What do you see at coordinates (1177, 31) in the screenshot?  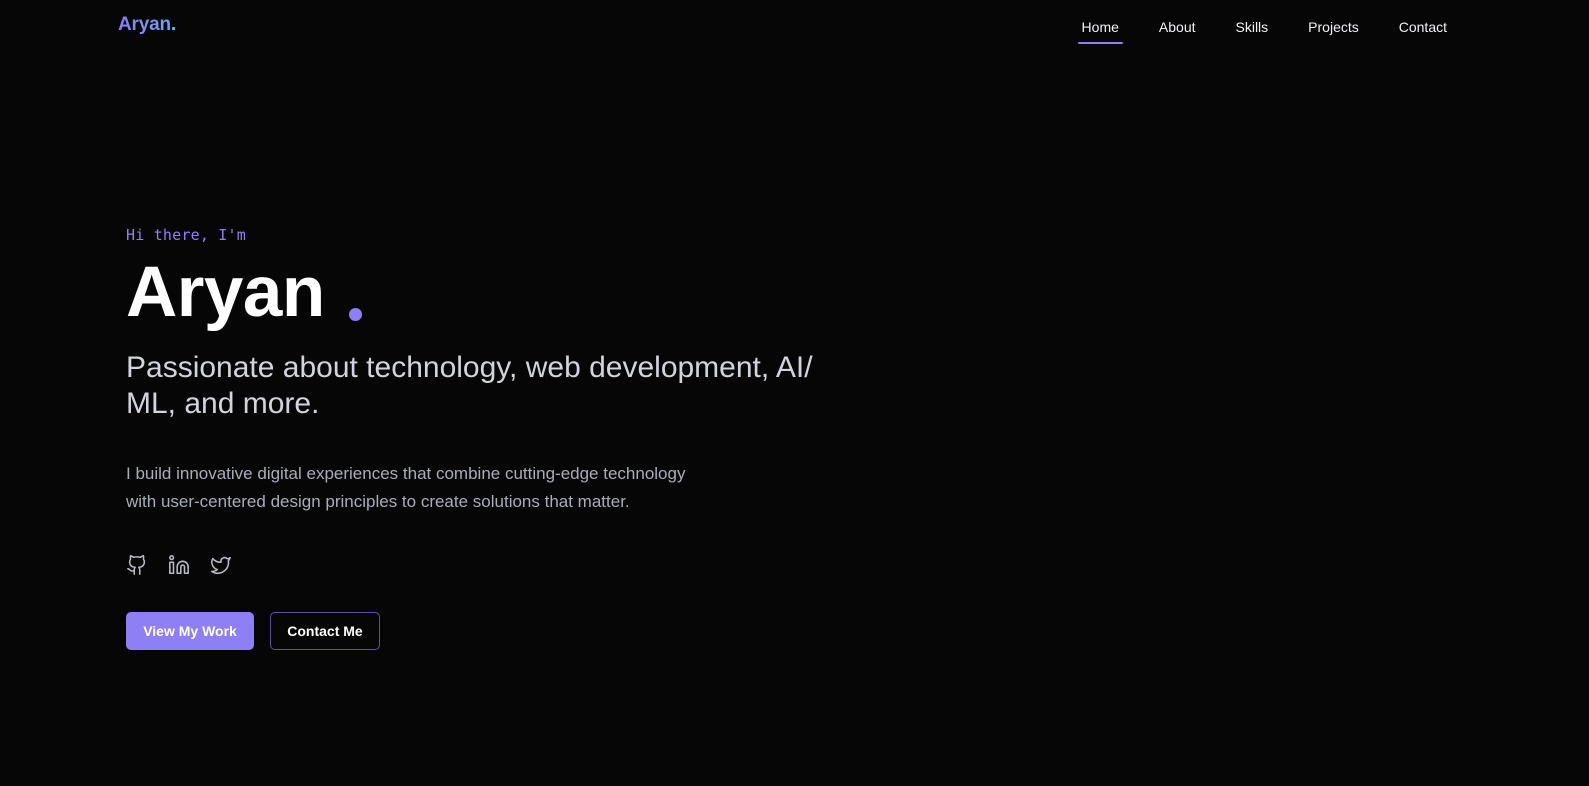 I see `nav-link-about: About` at bounding box center [1177, 31].